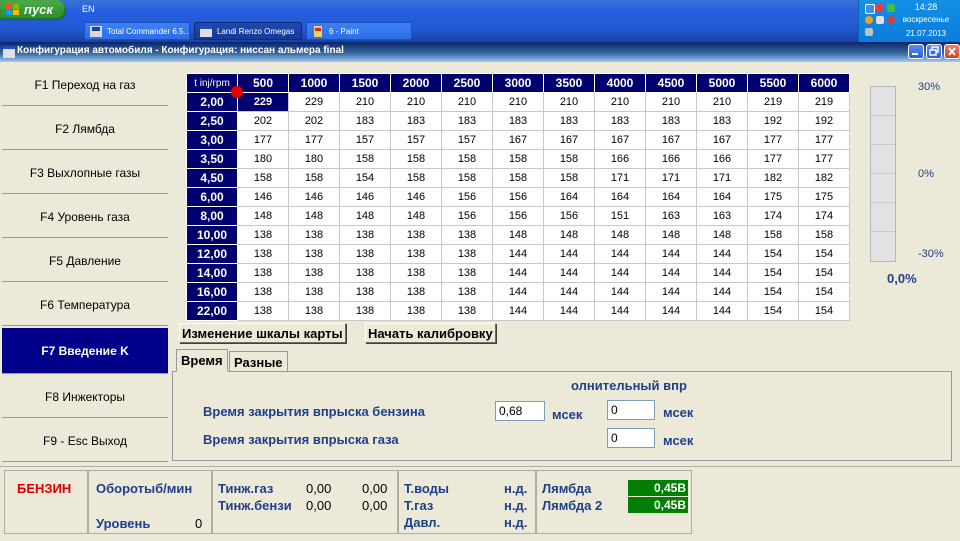  What do you see at coordinates (880, 20) in the screenshot?
I see `speaker-icon` at bounding box center [880, 20].